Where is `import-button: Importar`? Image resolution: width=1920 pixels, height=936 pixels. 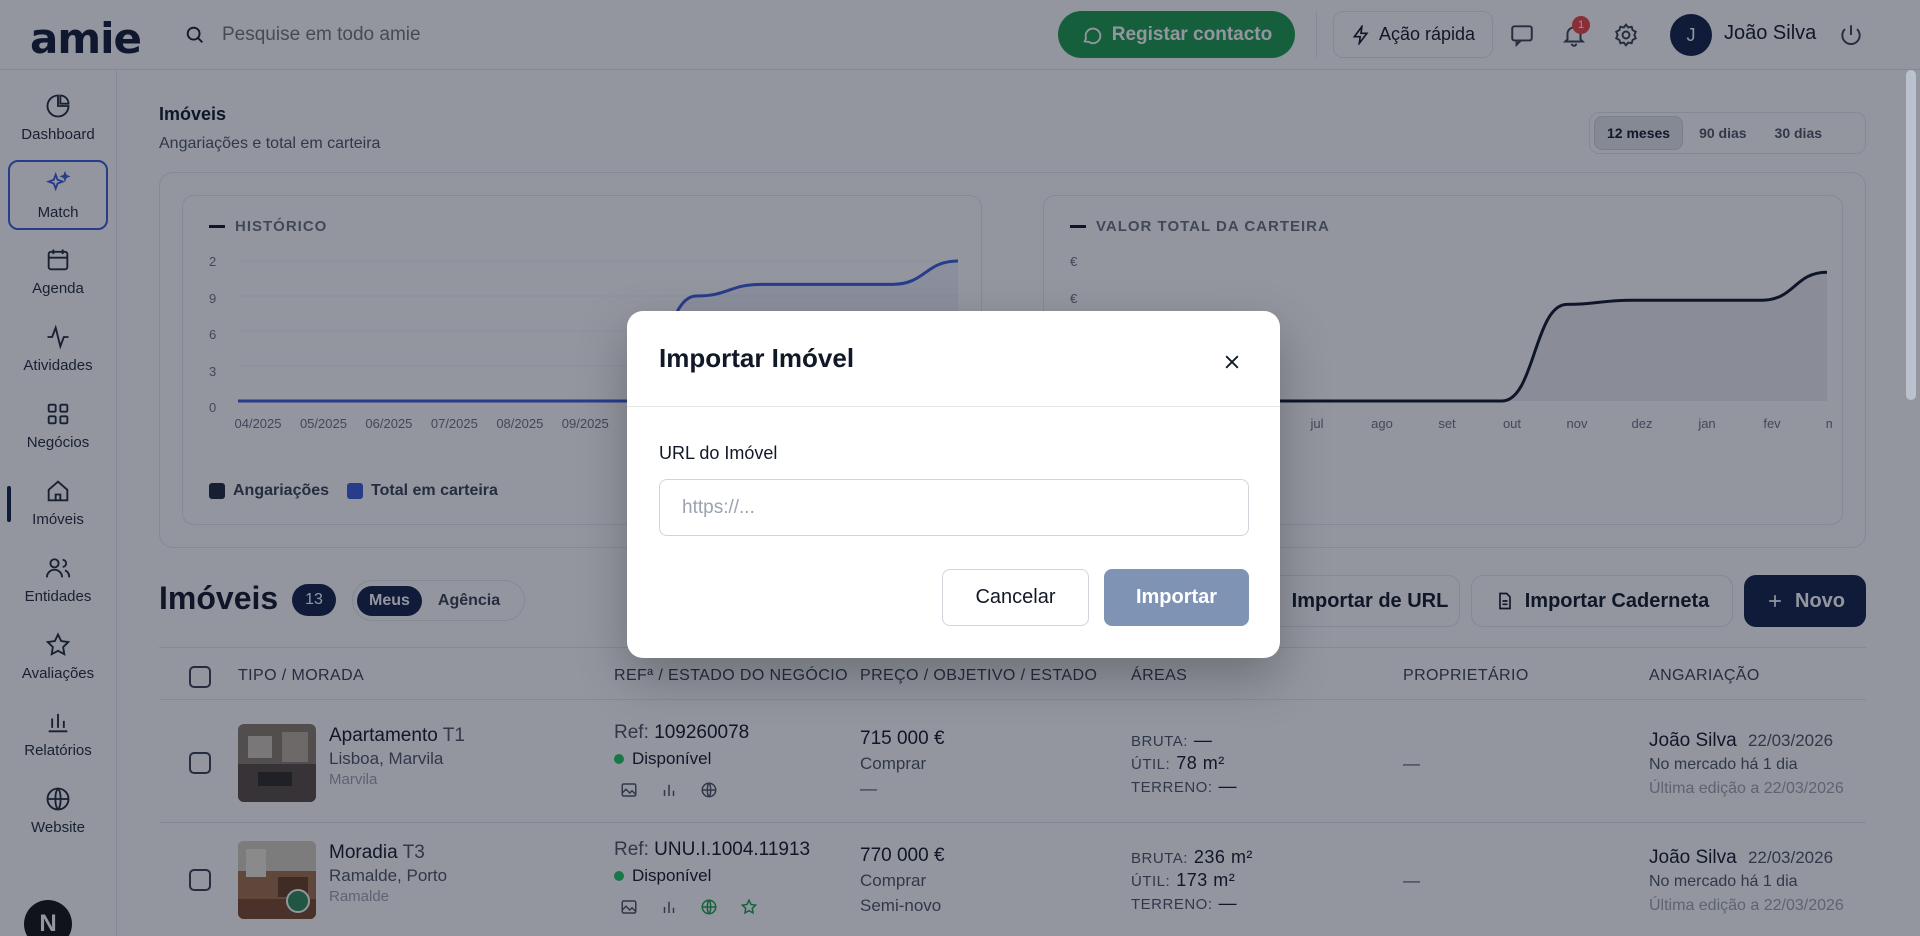
import-button: Importar is located at coordinates (1176, 597).